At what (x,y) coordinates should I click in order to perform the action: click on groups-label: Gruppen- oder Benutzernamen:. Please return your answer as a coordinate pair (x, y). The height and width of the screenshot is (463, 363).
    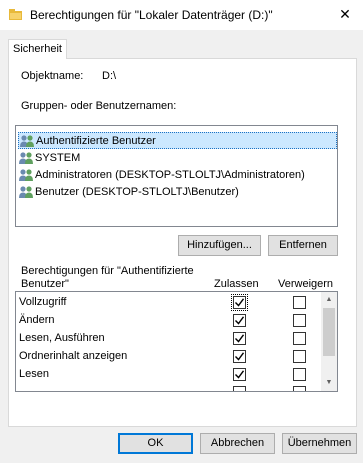
    Looking at the image, I should click on (99, 106).